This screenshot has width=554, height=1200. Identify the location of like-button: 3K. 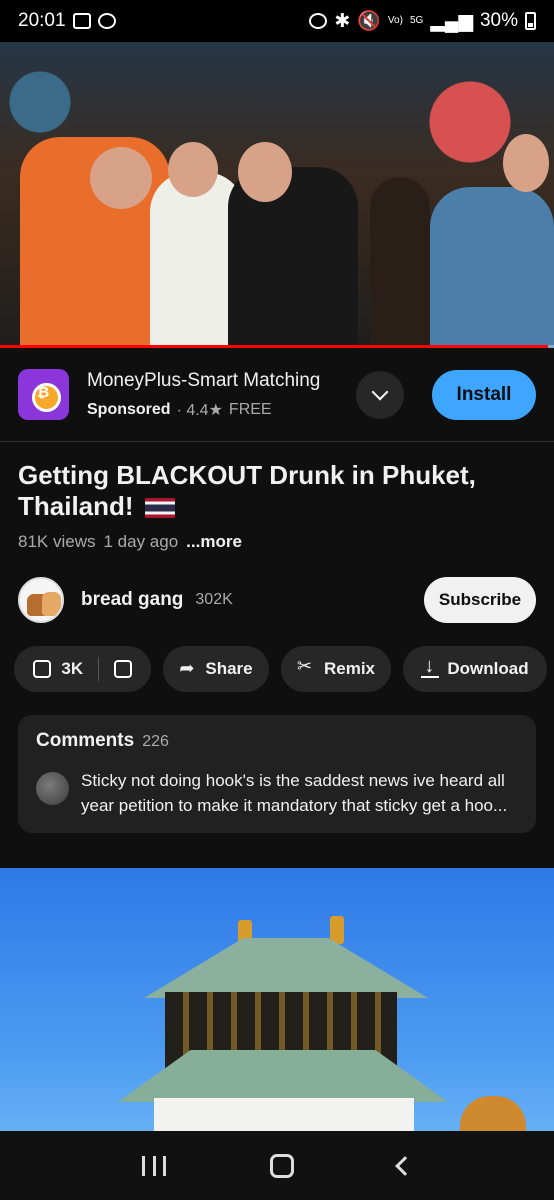
(58, 669).